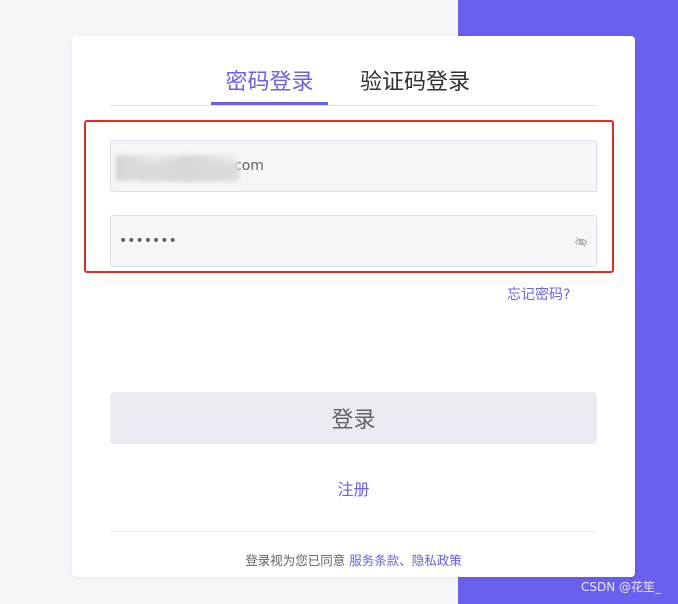  Describe the element at coordinates (269, 83) in the screenshot. I see `tab-password-login: 密码登录` at that location.